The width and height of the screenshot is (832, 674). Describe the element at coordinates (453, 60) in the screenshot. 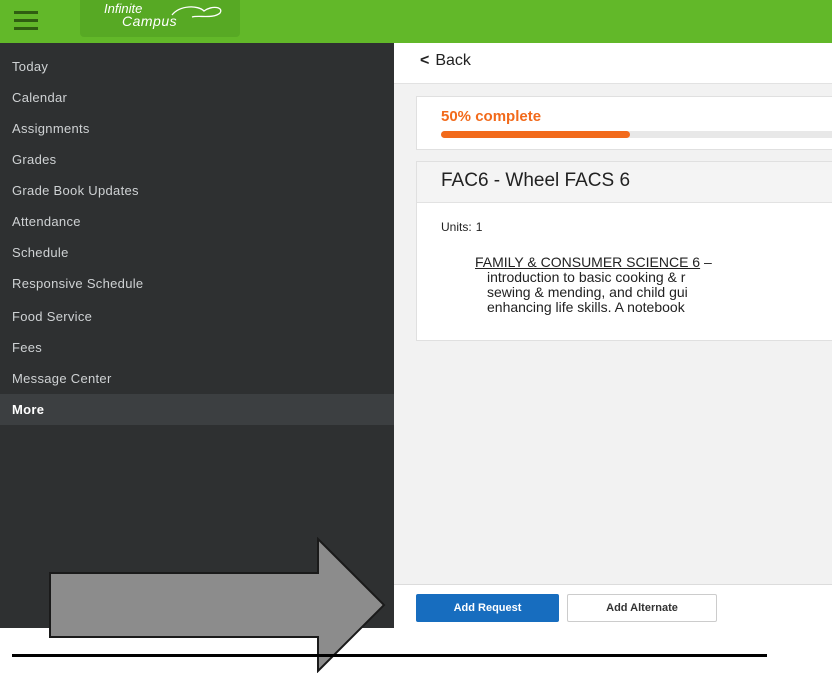

I see `back-label: Back` at that location.